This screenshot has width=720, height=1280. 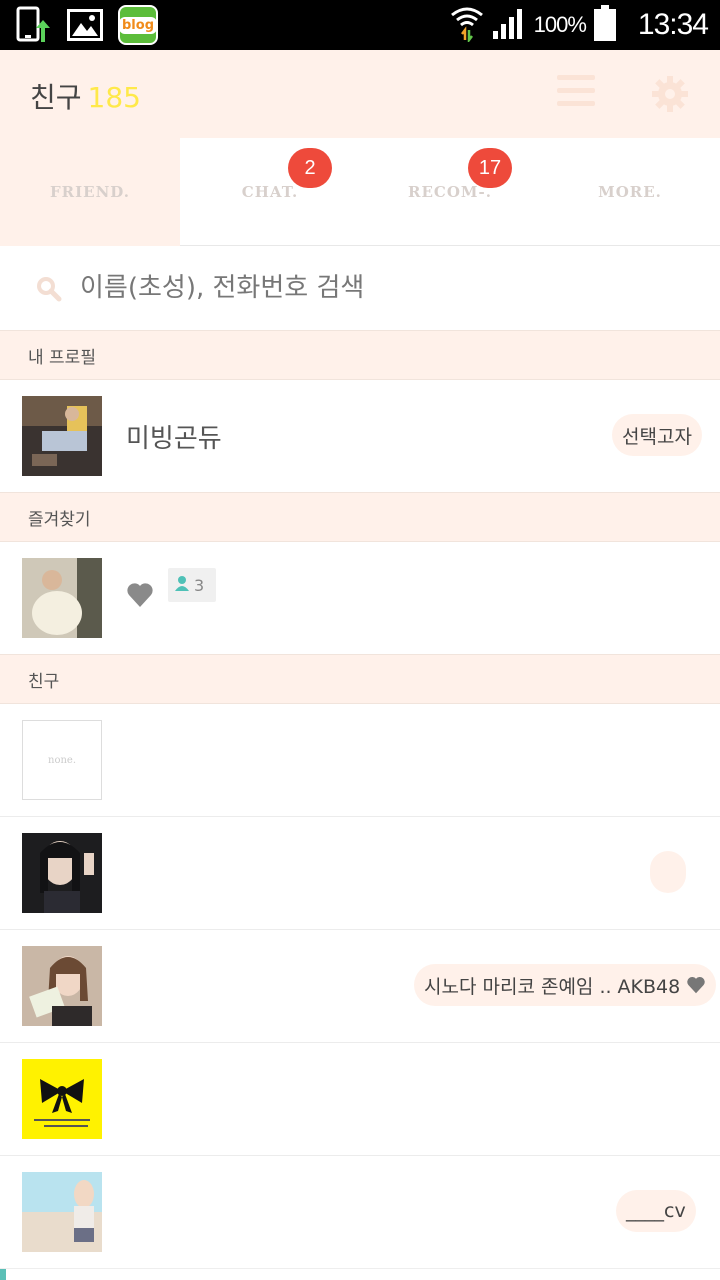 What do you see at coordinates (360, 760) in the screenshot?
I see `friend-row: none.` at bounding box center [360, 760].